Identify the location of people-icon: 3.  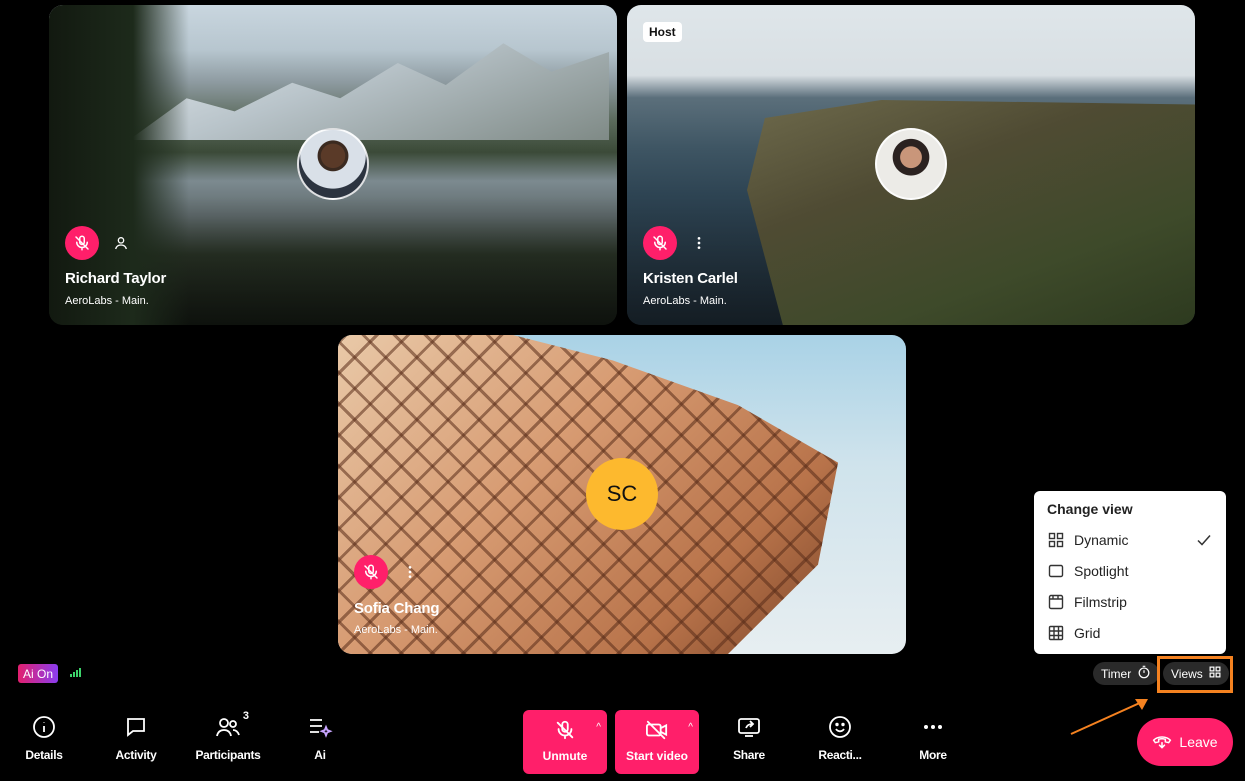
(232, 726).